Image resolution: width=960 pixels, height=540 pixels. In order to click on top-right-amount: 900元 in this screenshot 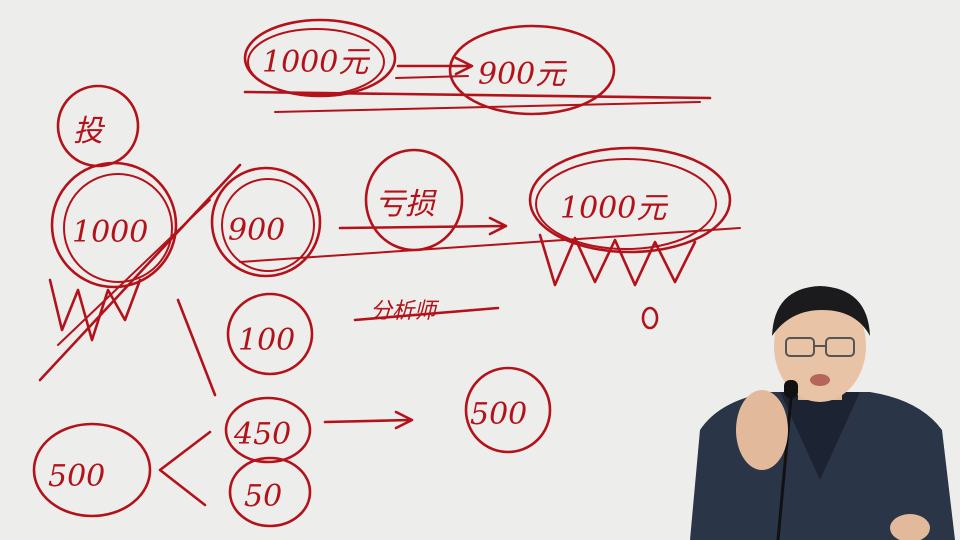, I will do `click(522, 74)`.